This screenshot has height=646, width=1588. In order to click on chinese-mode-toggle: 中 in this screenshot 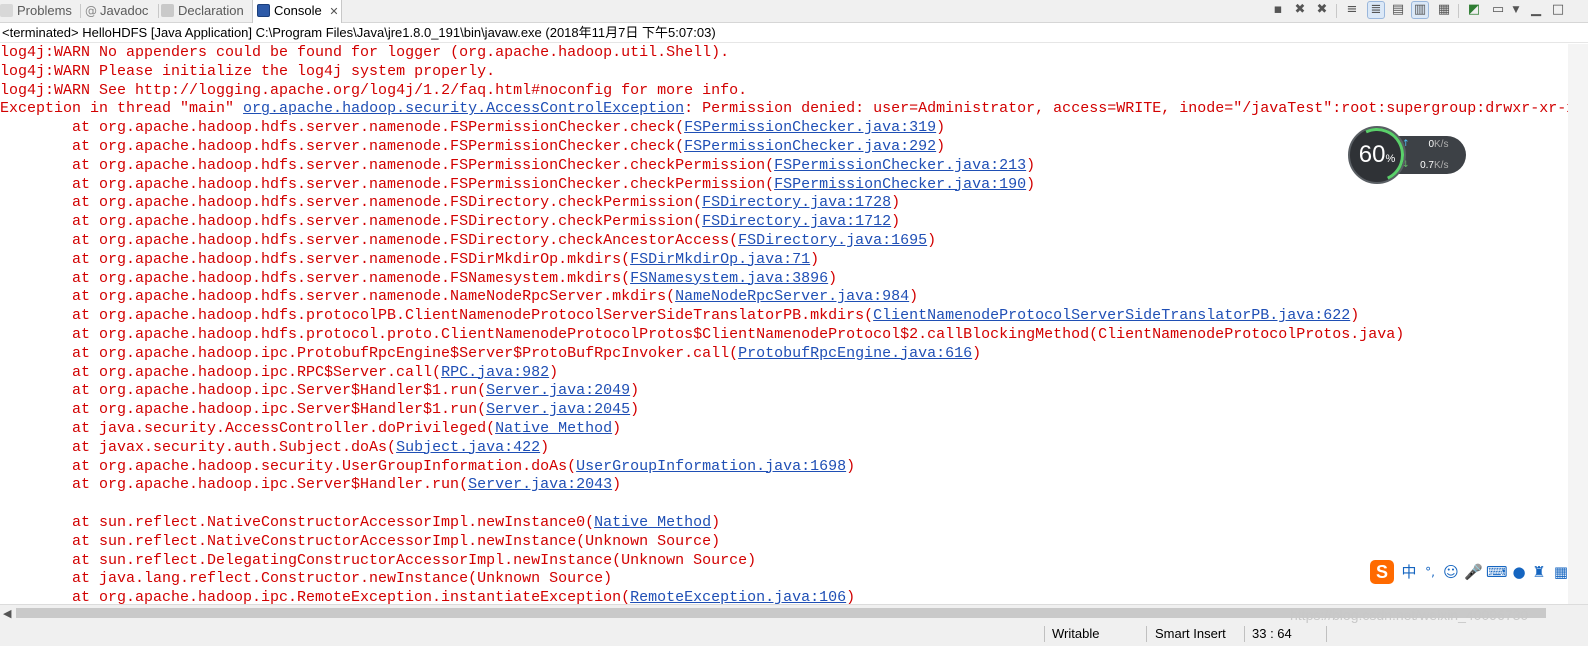, I will do `click(1409, 572)`.